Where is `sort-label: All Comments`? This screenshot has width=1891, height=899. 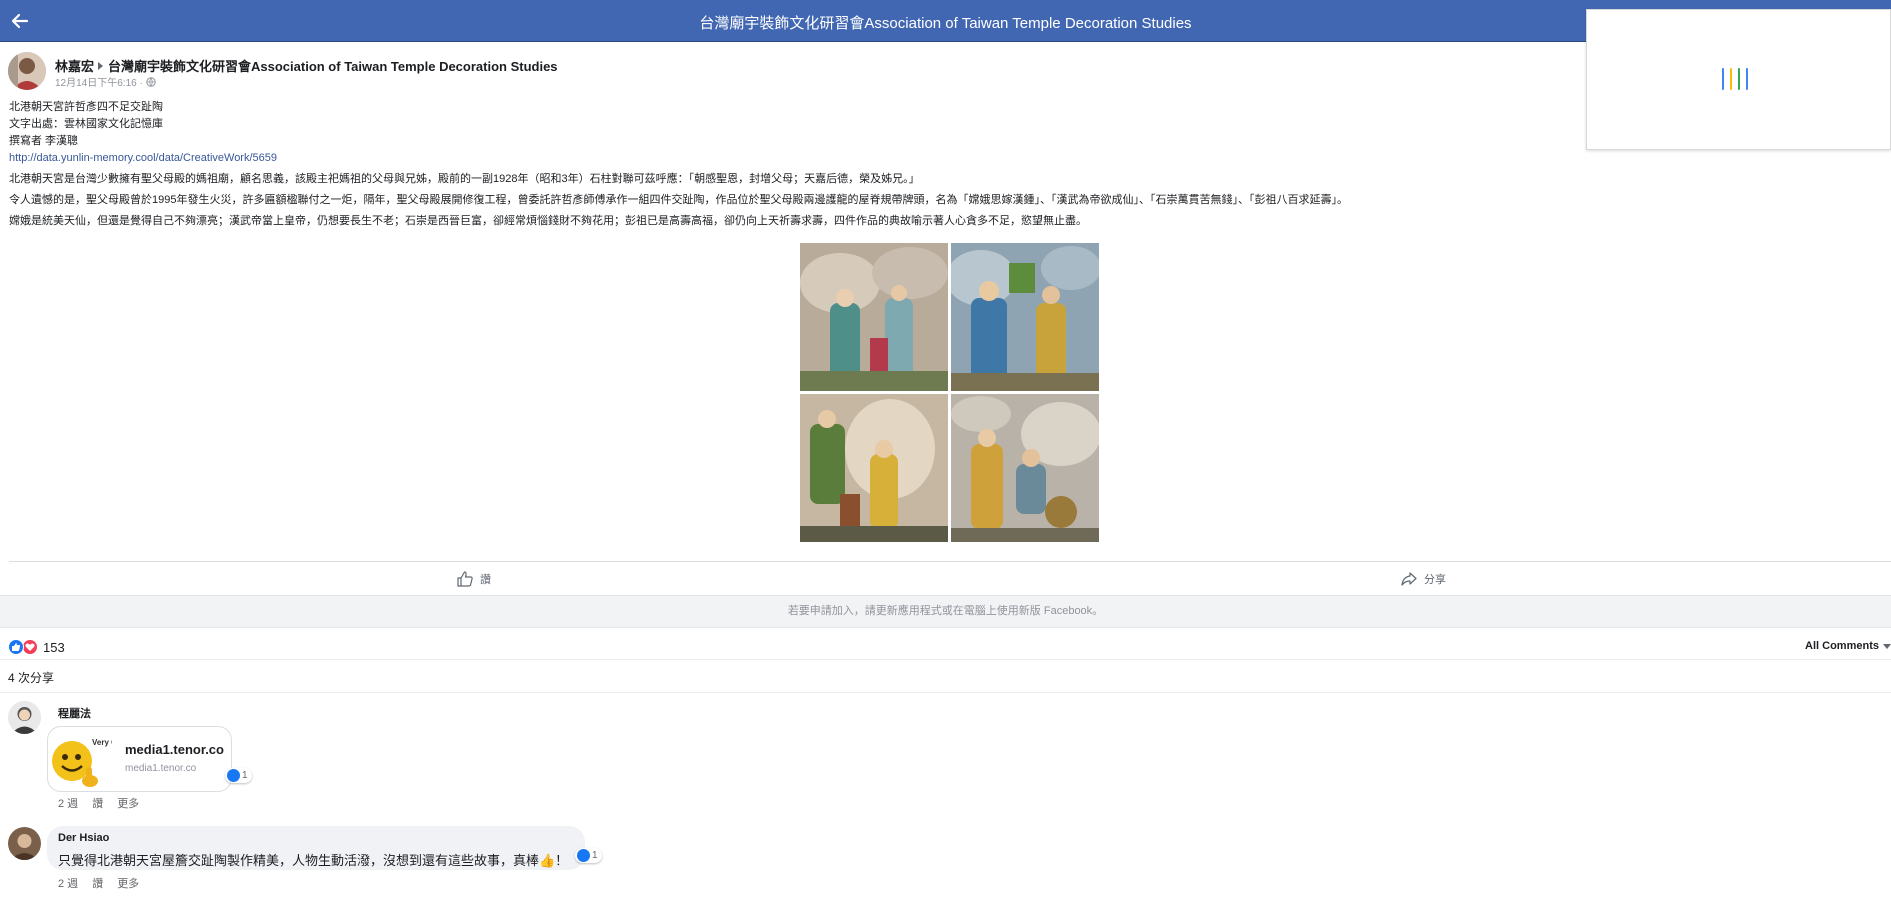
sort-label: All Comments is located at coordinates (1842, 646).